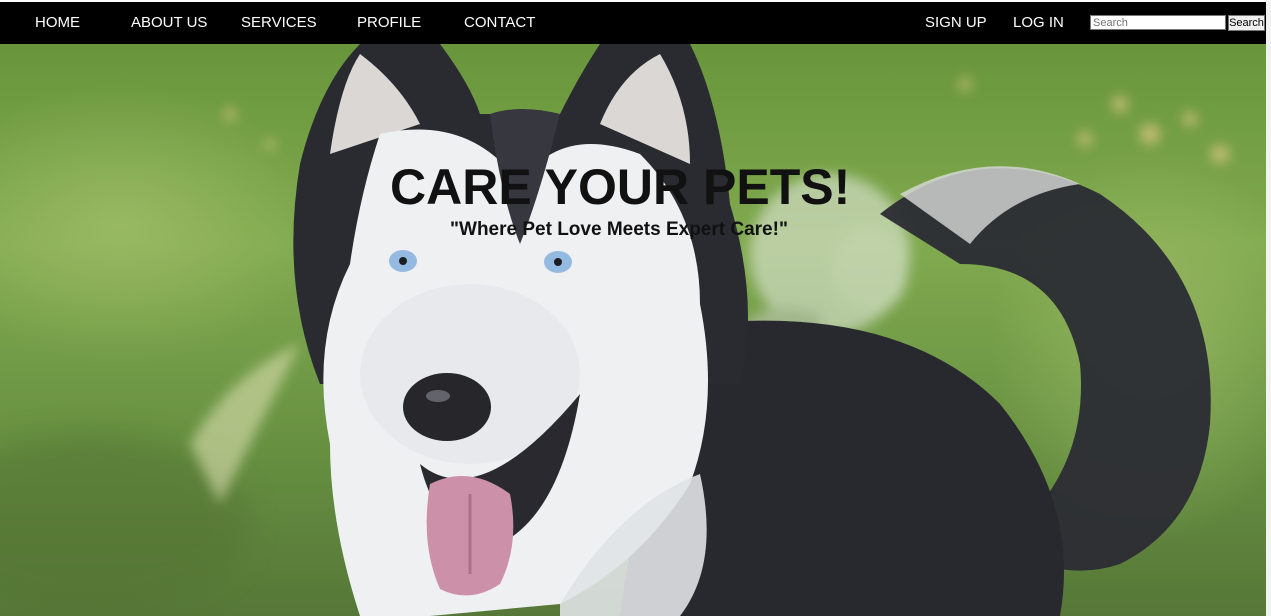 Image resolution: width=1271 pixels, height=616 pixels. Describe the element at coordinates (1246, 23) in the screenshot. I see `search-button: Search` at that location.